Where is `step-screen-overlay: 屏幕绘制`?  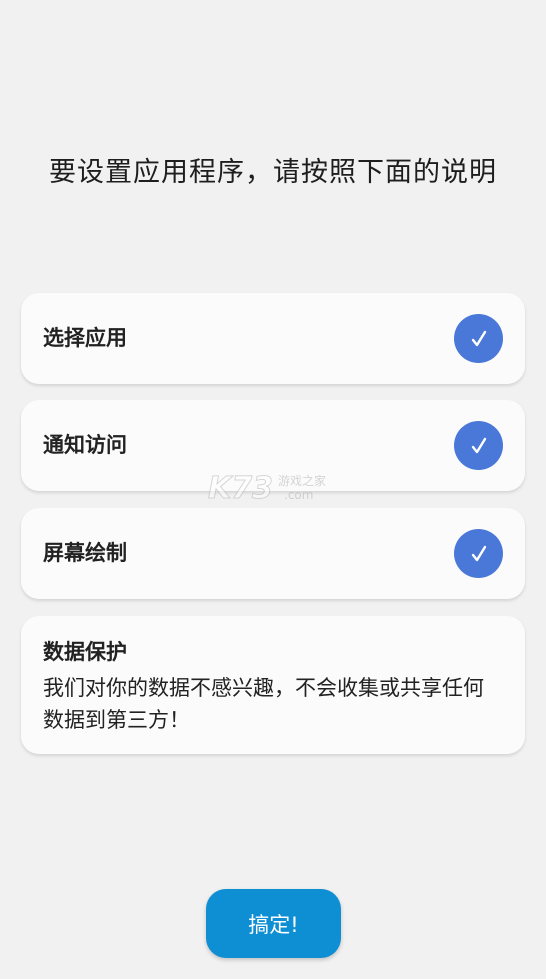 step-screen-overlay: 屏幕绘制 is located at coordinates (273, 553).